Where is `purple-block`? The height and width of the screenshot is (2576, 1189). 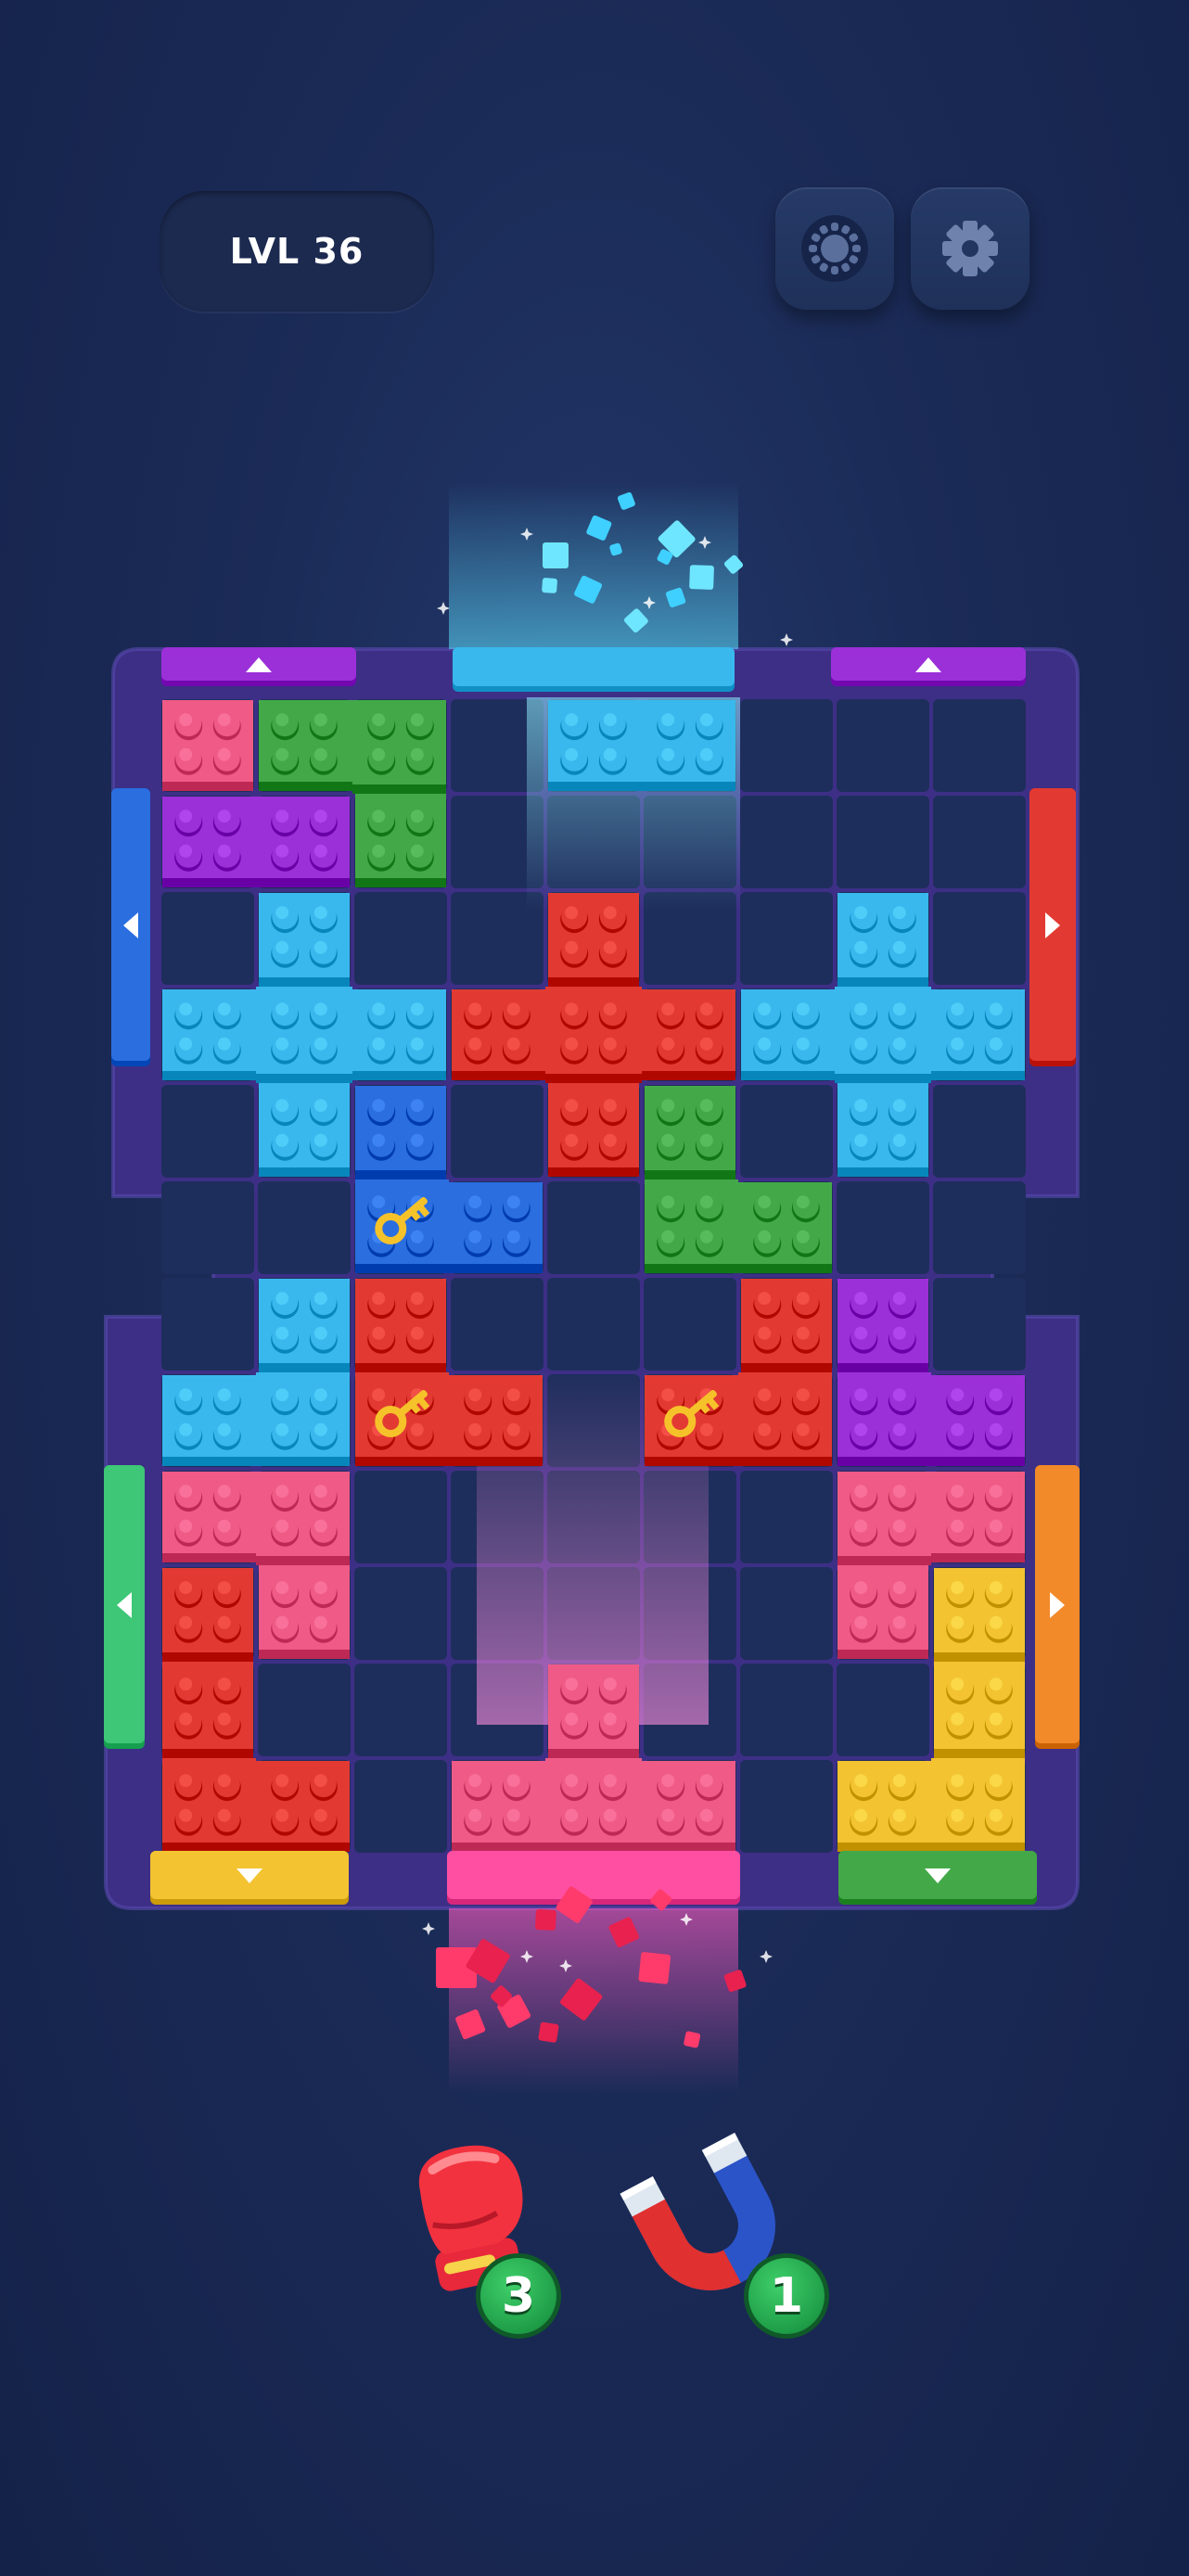
purple-block is located at coordinates (256, 842).